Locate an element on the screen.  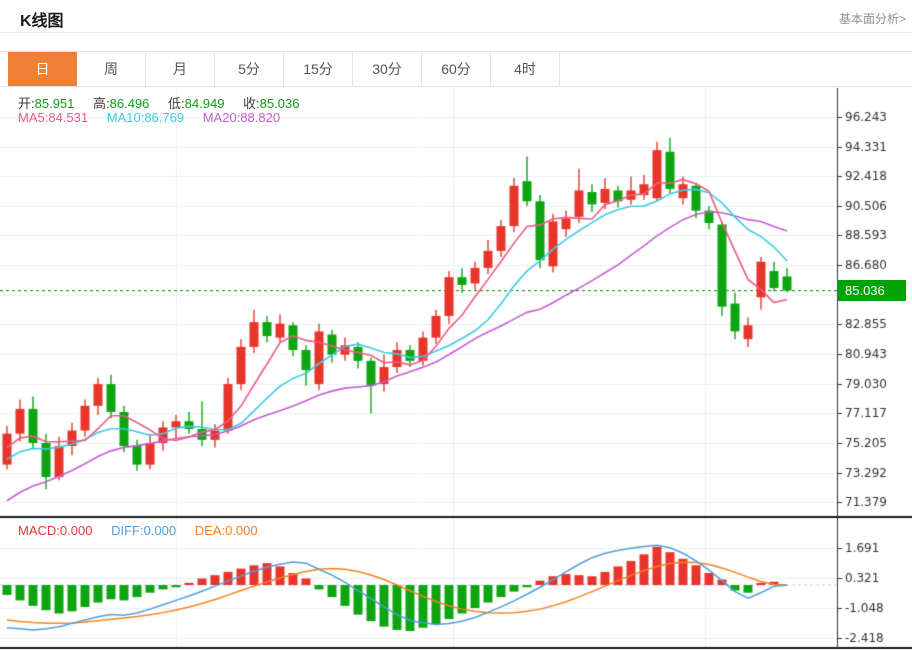
macd-value: 0.000 is located at coordinates (76, 530).